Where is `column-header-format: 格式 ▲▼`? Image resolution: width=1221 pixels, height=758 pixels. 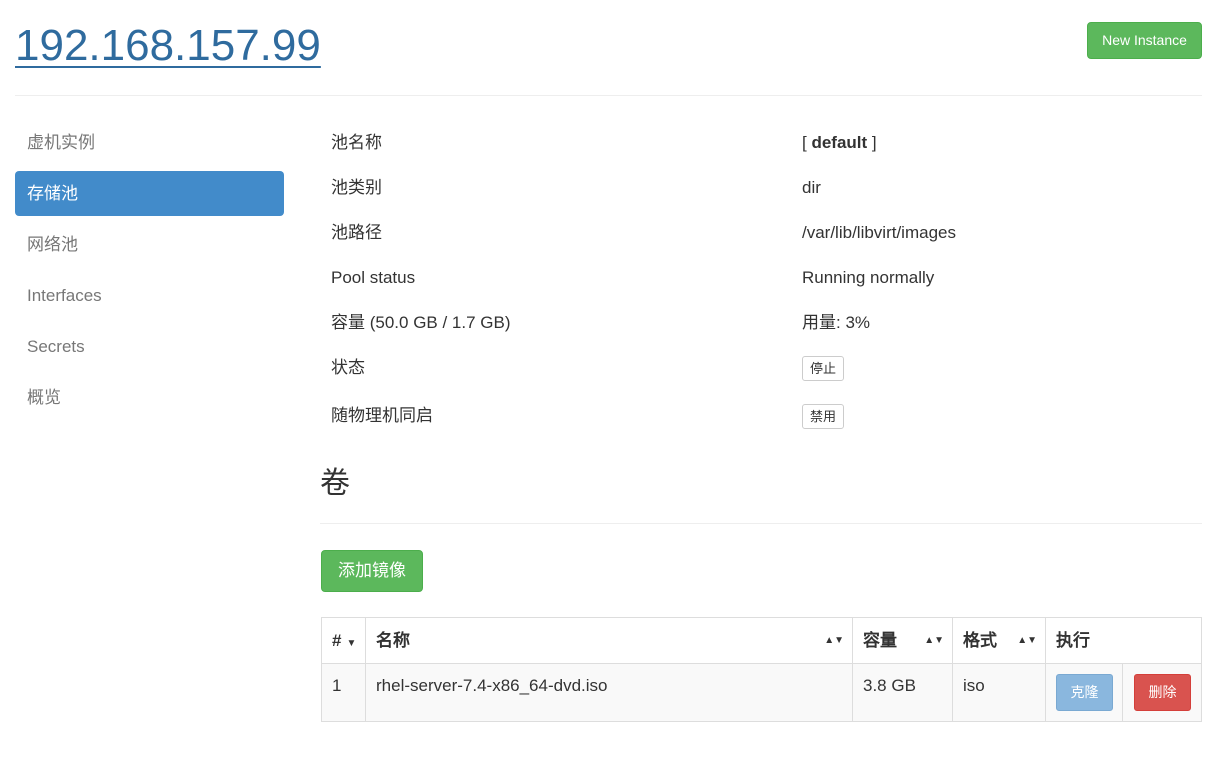
column-header-format: 格式 ▲▼ is located at coordinates (999, 641).